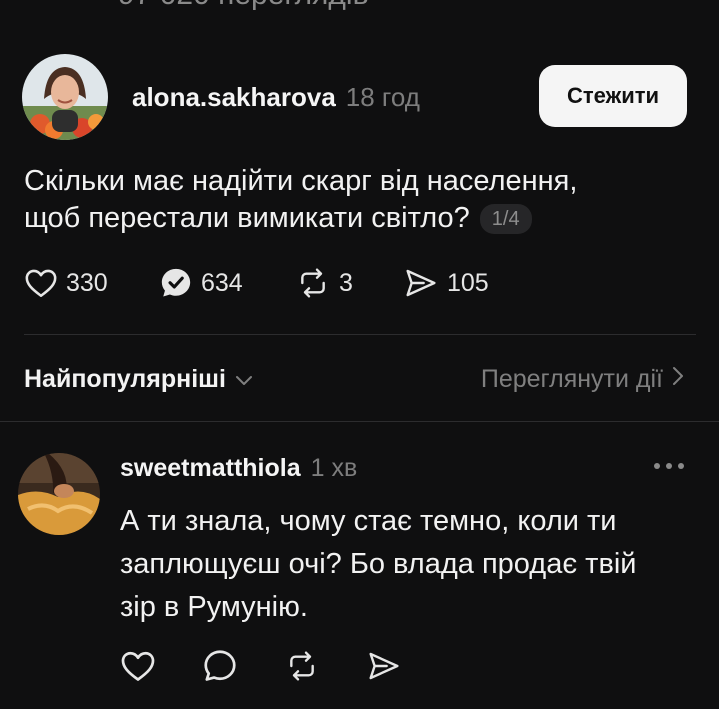 This screenshot has width=719, height=709. What do you see at coordinates (59, 494) in the screenshot?
I see `commenter-avatar` at bounding box center [59, 494].